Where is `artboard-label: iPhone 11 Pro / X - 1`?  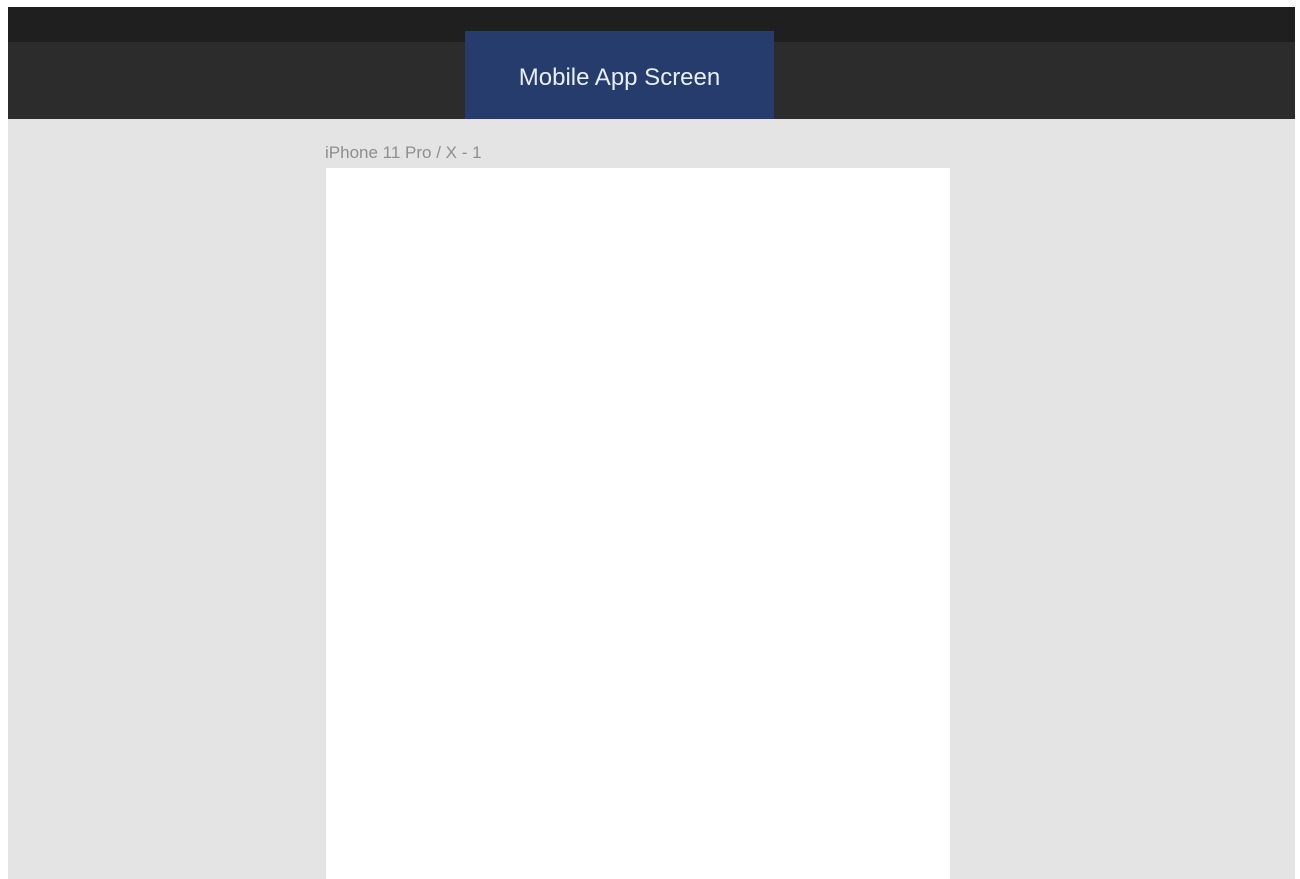 artboard-label: iPhone 11 Pro / X - 1 is located at coordinates (403, 153).